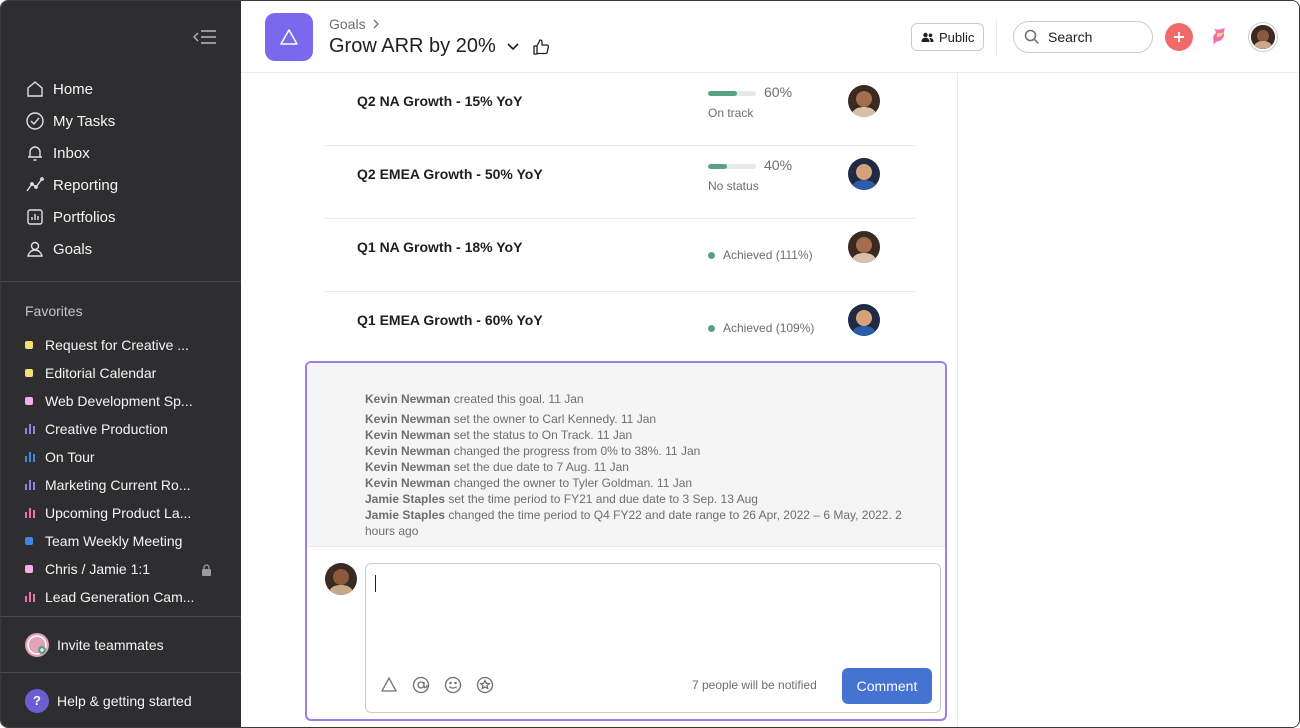 Image resolution: width=1300 pixels, height=728 pixels. I want to click on search-input: Search, so click(1083, 37).